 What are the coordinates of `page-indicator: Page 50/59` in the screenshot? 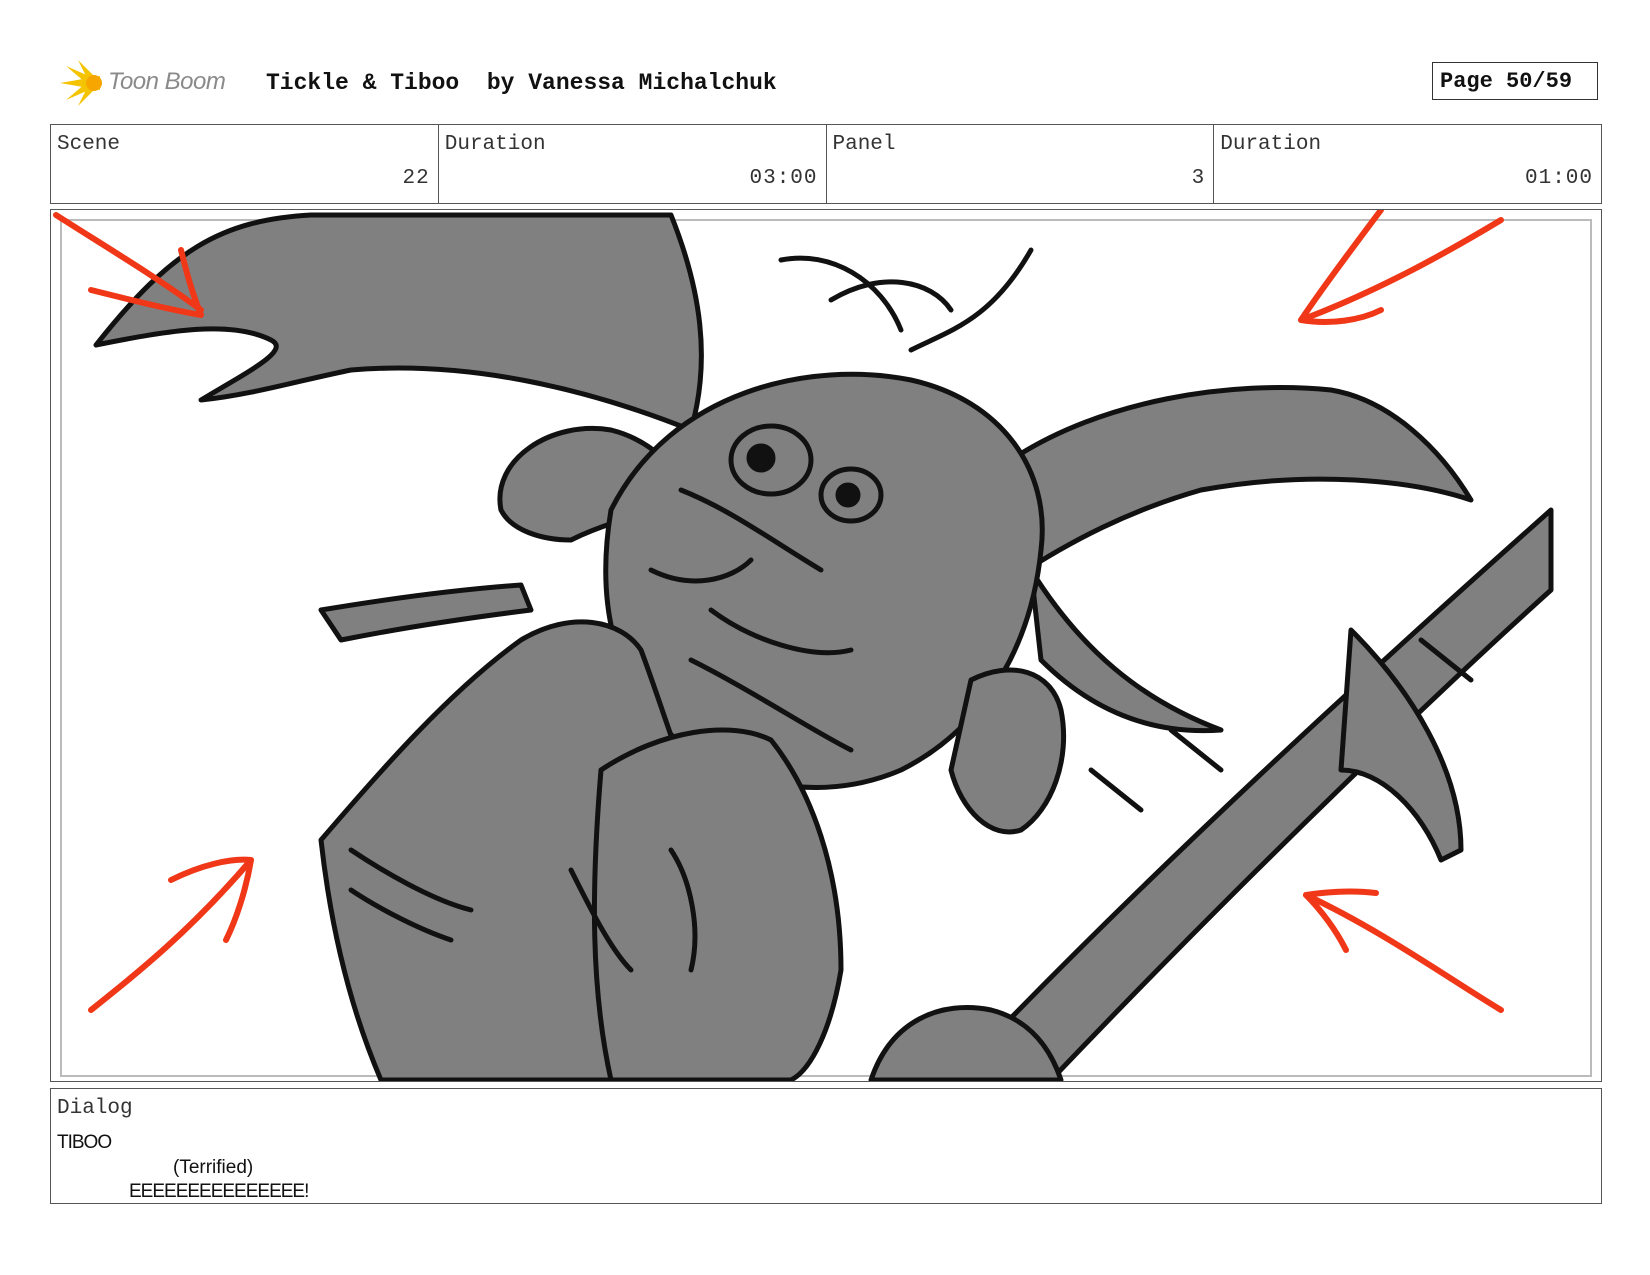 It's located at (1515, 81).